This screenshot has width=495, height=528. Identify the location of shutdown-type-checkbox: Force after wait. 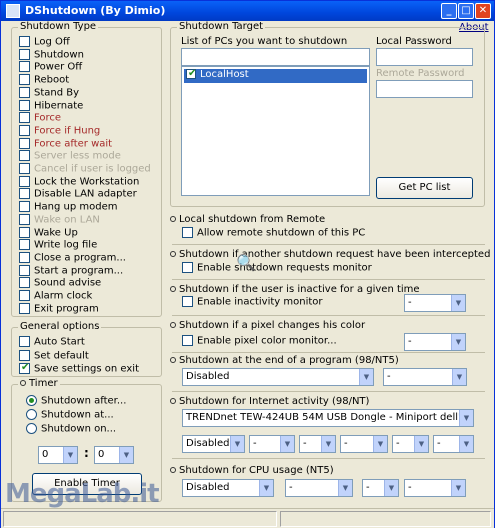
(66, 143).